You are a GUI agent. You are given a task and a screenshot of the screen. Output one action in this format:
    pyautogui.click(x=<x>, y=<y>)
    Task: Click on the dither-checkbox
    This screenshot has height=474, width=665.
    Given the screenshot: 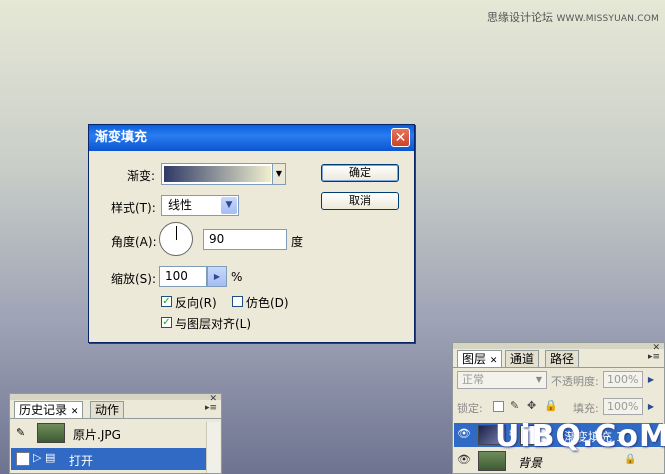 What is the action you would take?
    pyautogui.click(x=237, y=301)
    